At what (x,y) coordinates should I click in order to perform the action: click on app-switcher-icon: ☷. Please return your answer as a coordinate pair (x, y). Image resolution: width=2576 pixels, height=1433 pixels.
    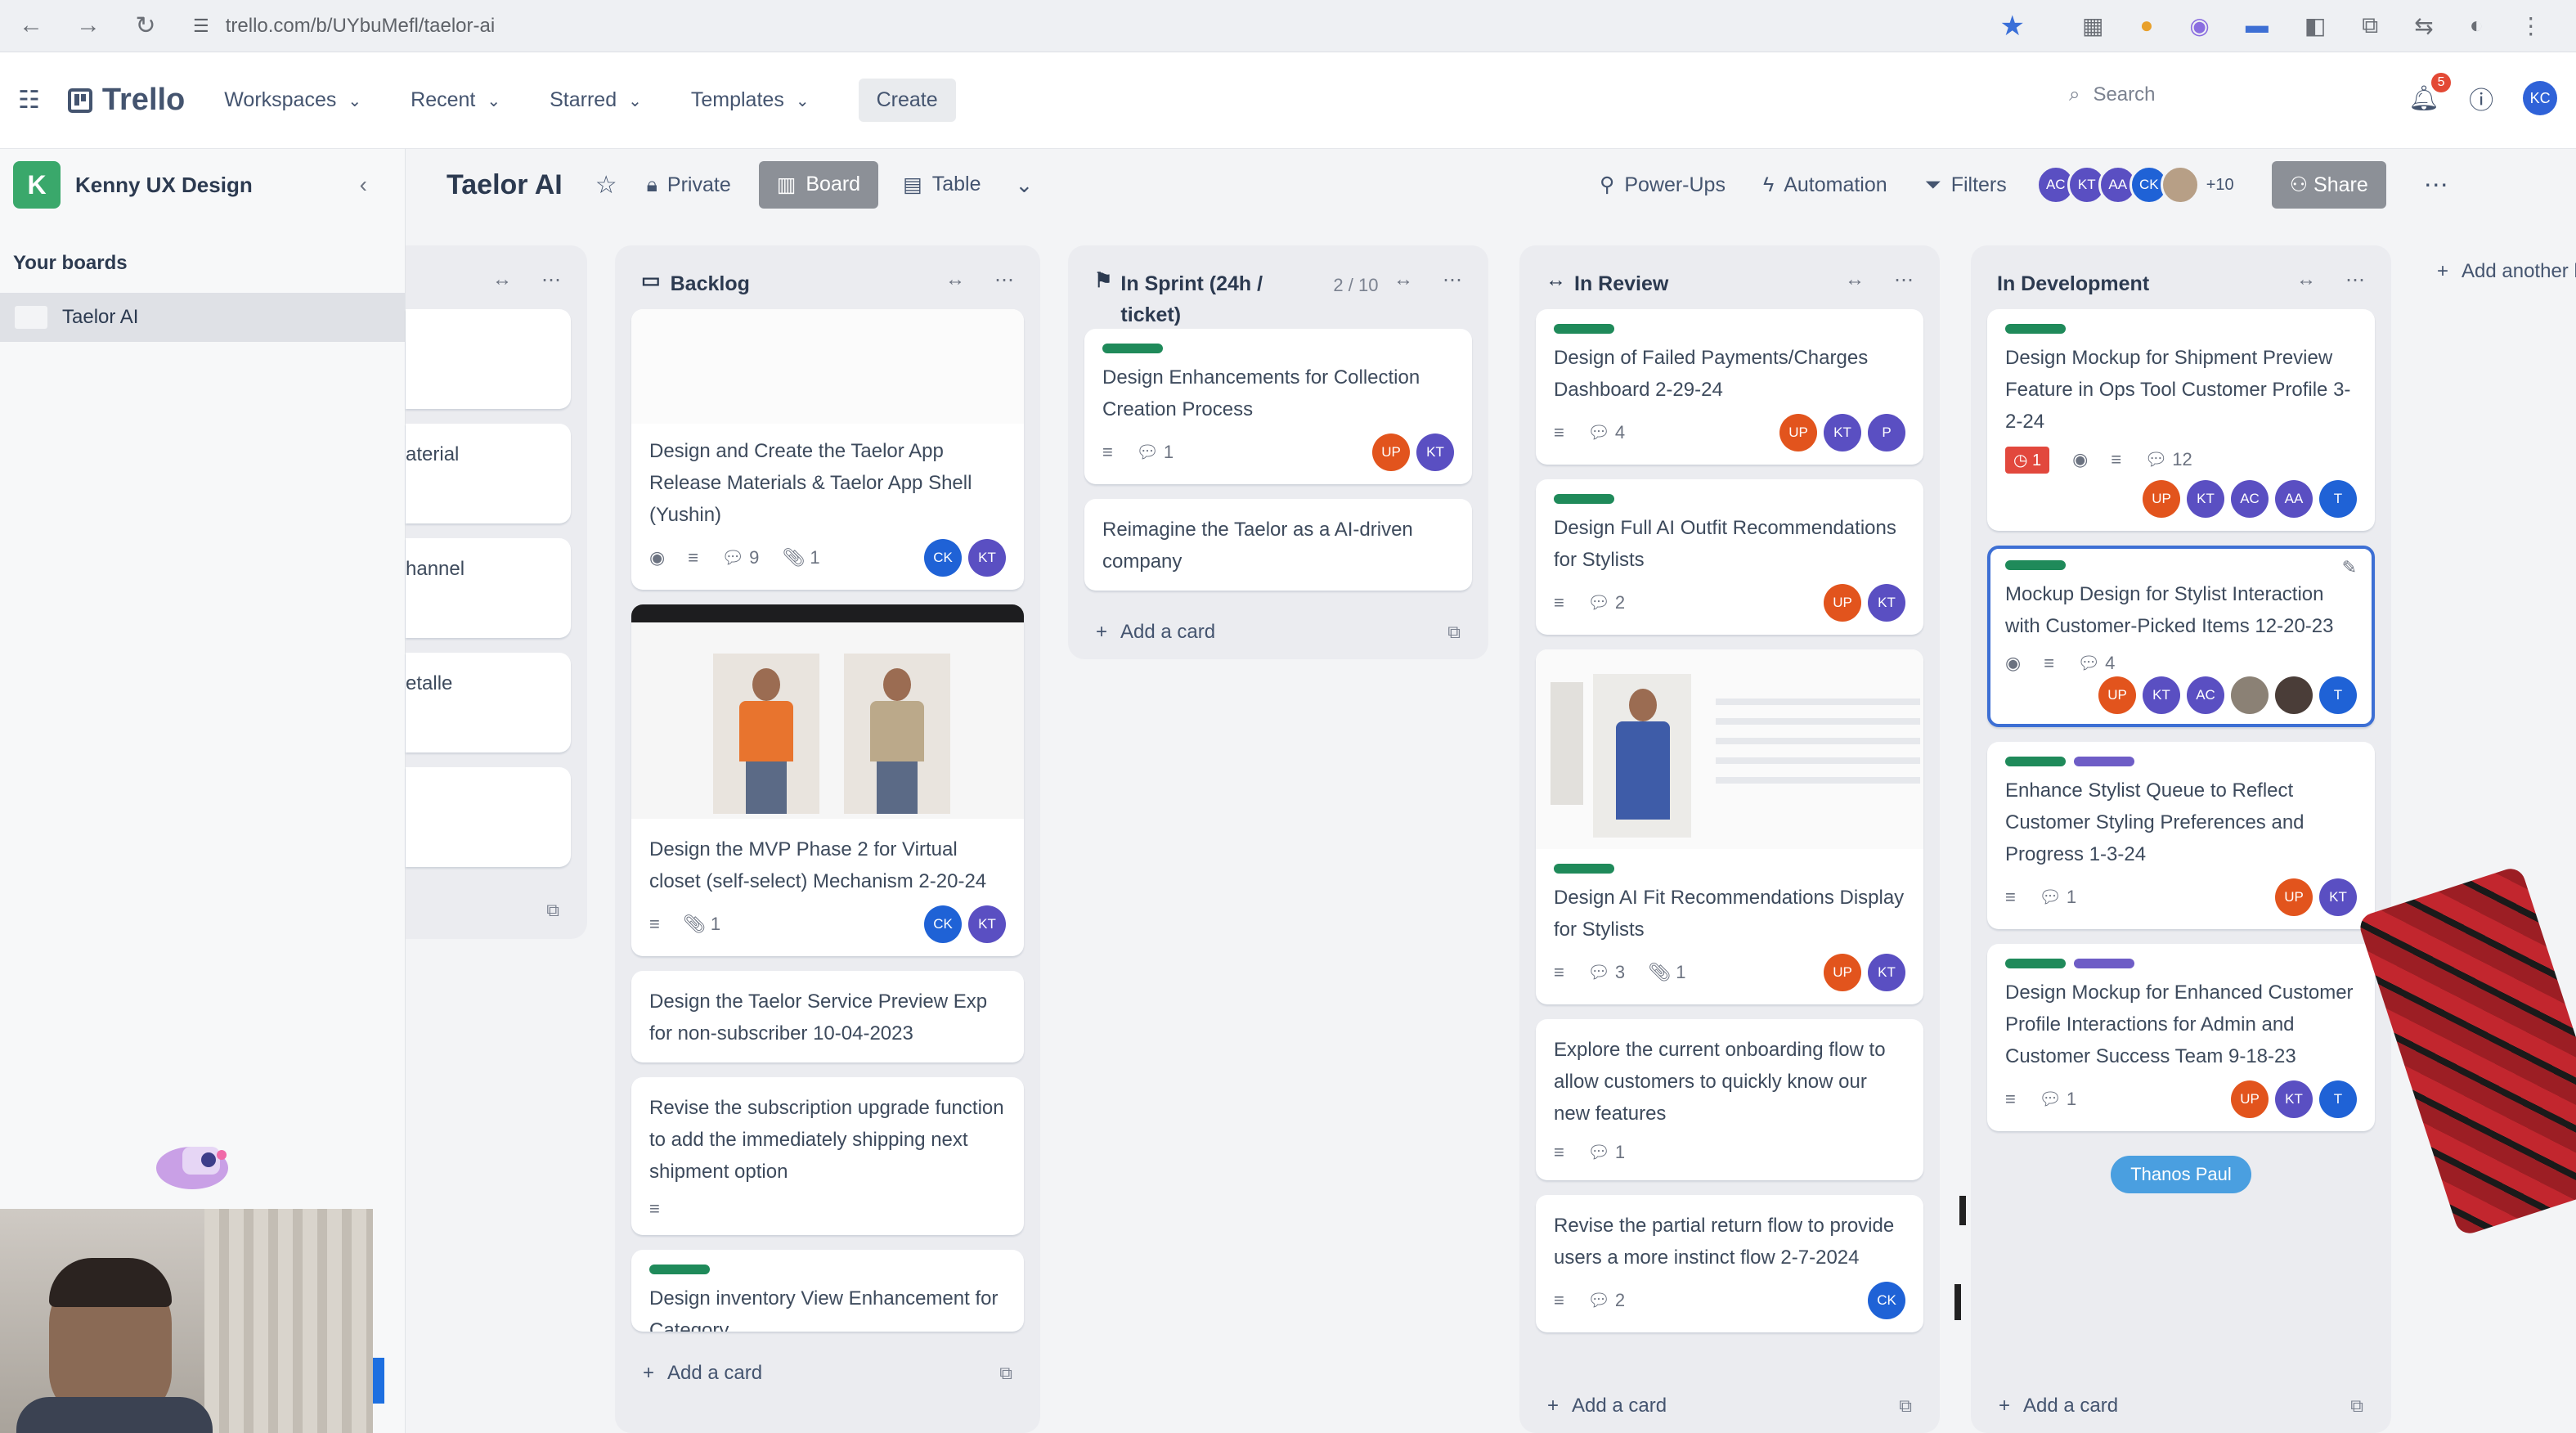
    Looking at the image, I should click on (29, 100).